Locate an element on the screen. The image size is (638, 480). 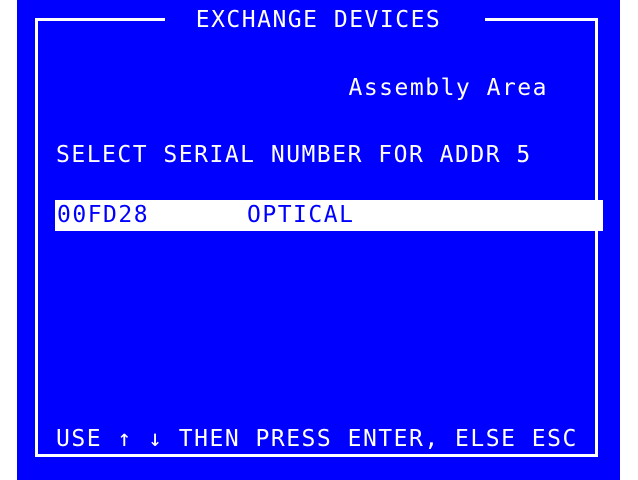
help-text: USE ↑ ↓ THEN PRESS ENTER, ELSE ESC is located at coordinates (317, 439).